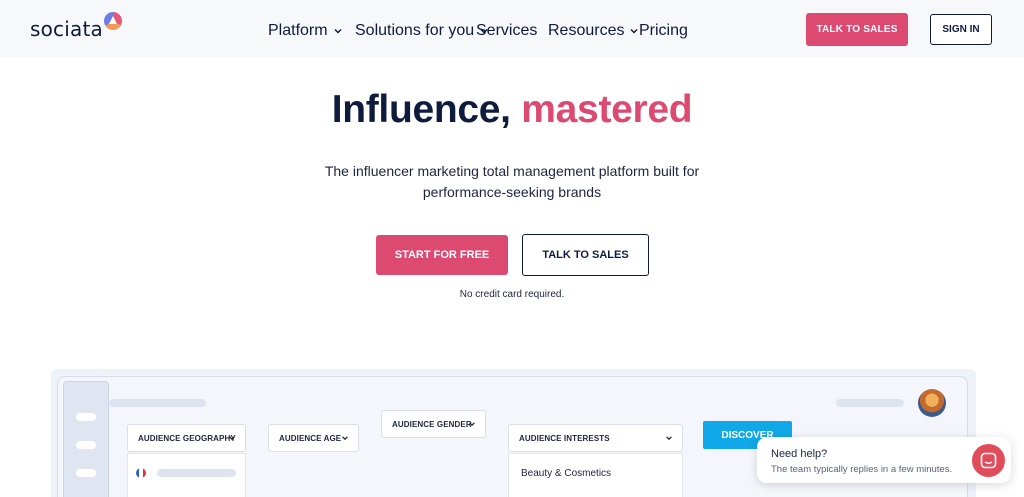  What do you see at coordinates (932, 403) in the screenshot?
I see `avatar` at bounding box center [932, 403].